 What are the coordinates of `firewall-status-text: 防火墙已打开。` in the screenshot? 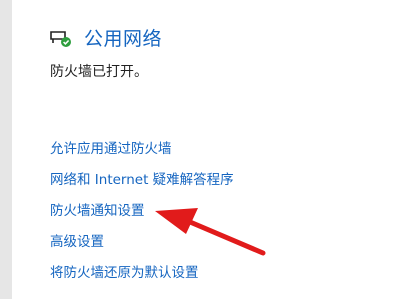 It's located at (99, 72).